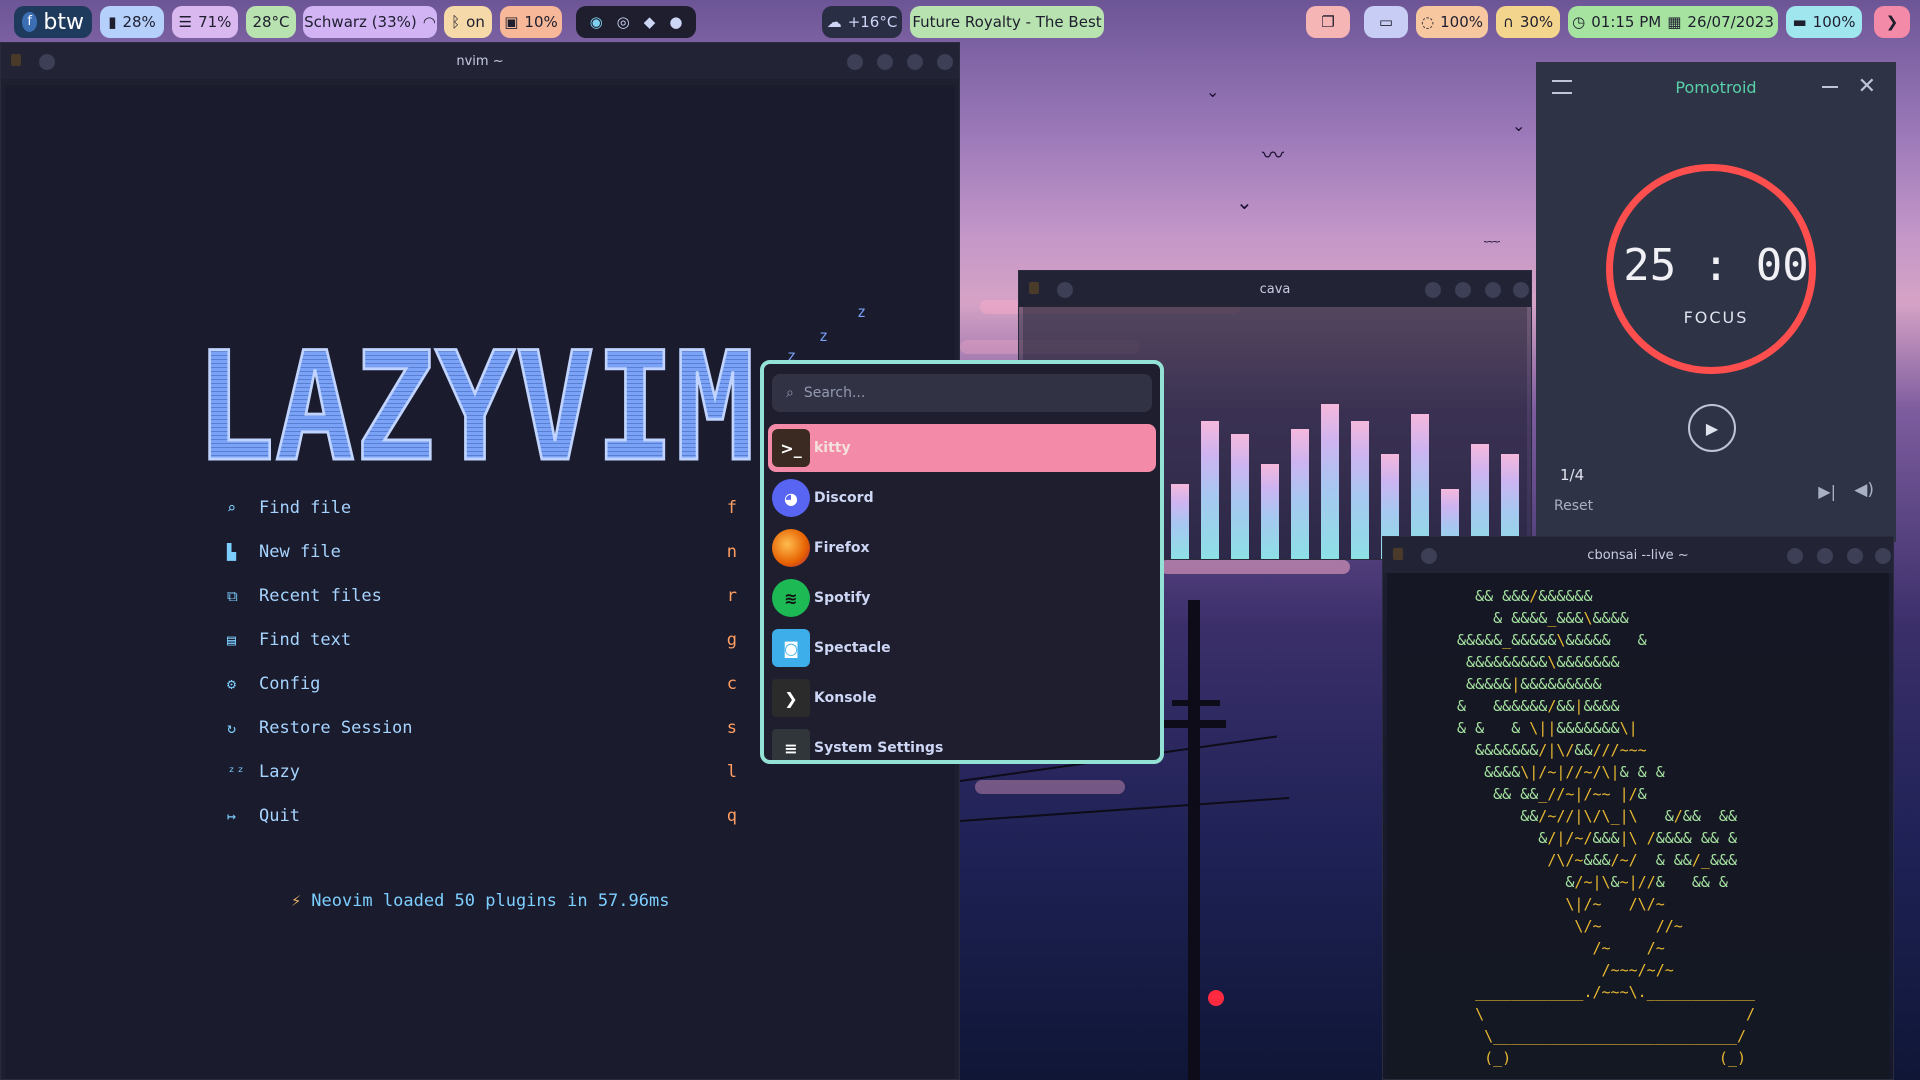  What do you see at coordinates (429, 22) in the screenshot?
I see `wifi-icon: ◠` at bounding box center [429, 22].